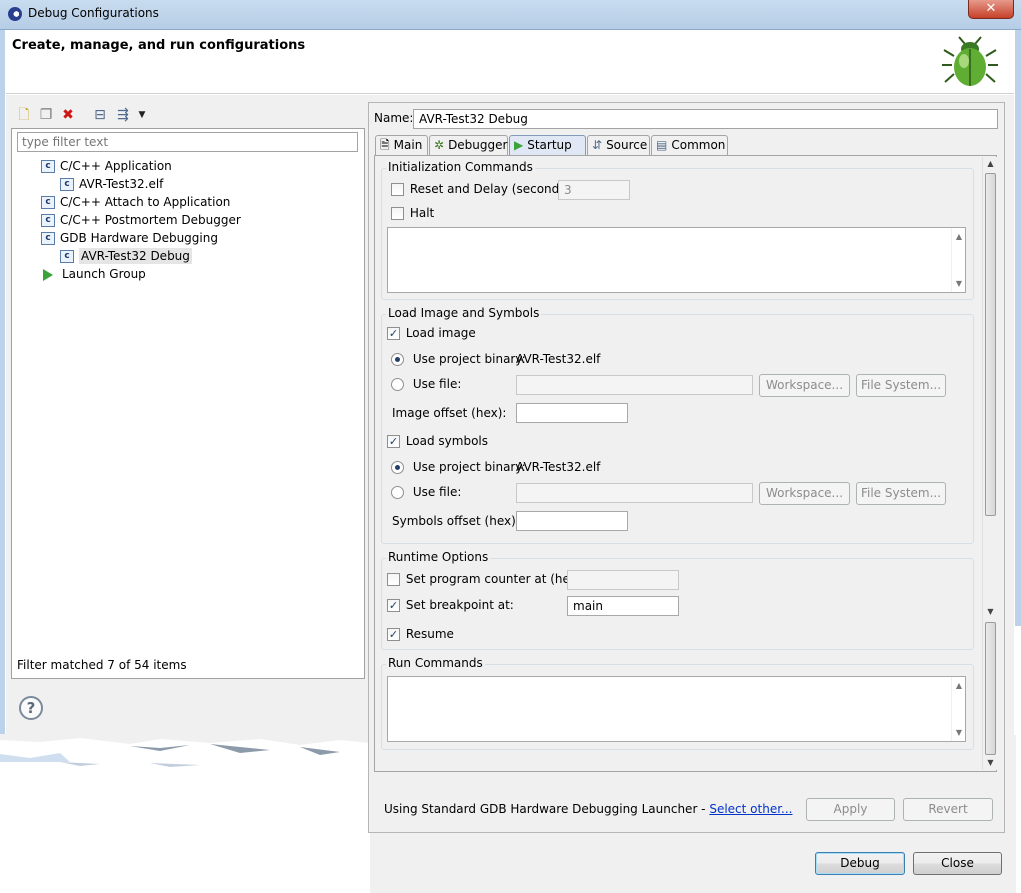 The height and width of the screenshot is (893, 1021). Describe the element at coordinates (393, 634) in the screenshot. I see `resume-checkbox: ✓` at that location.